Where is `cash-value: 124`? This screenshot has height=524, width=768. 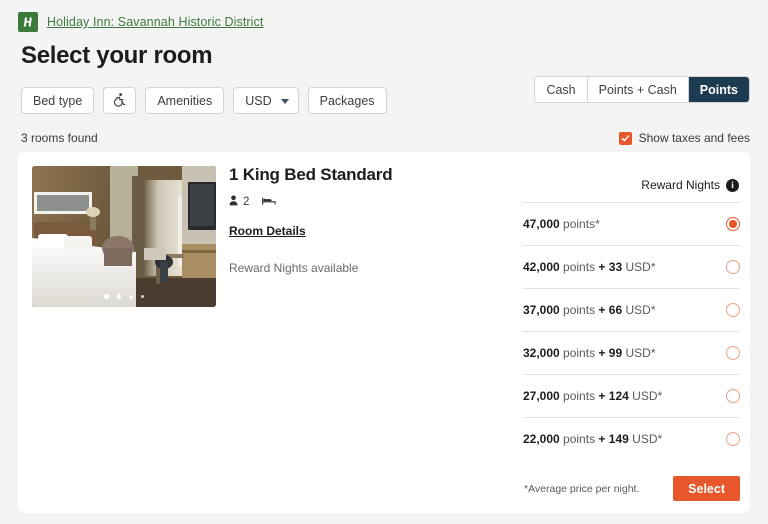 cash-value: 124 is located at coordinates (618, 396).